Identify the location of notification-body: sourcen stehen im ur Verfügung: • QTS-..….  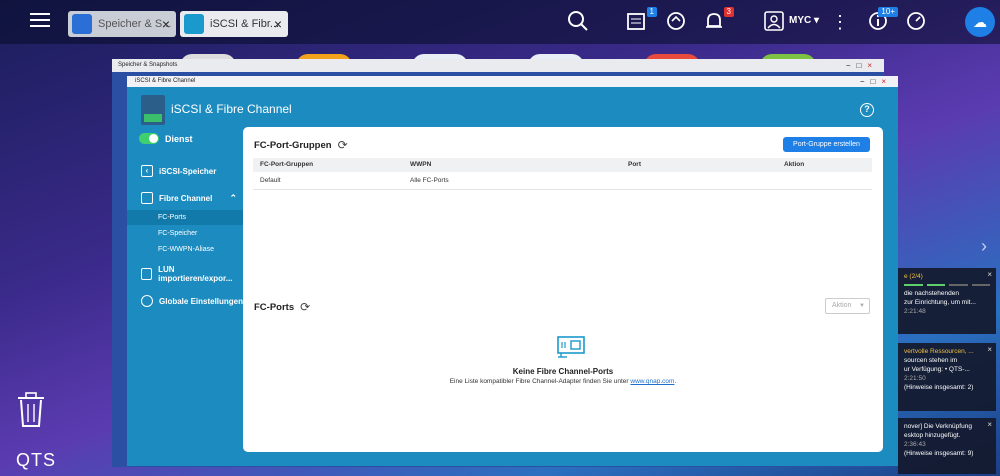
(937, 365).